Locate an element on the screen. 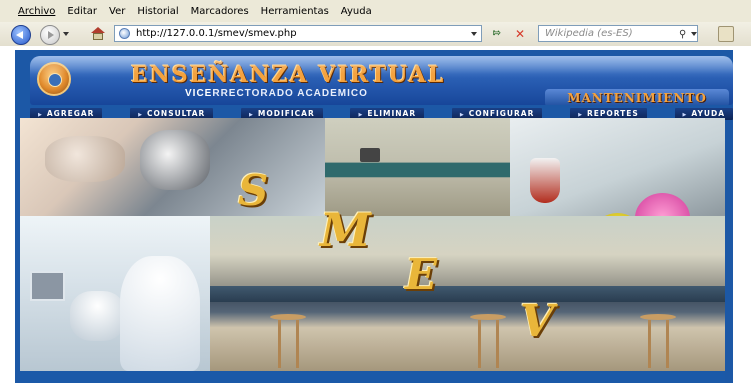  address-dropdown-icon is located at coordinates (474, 34).